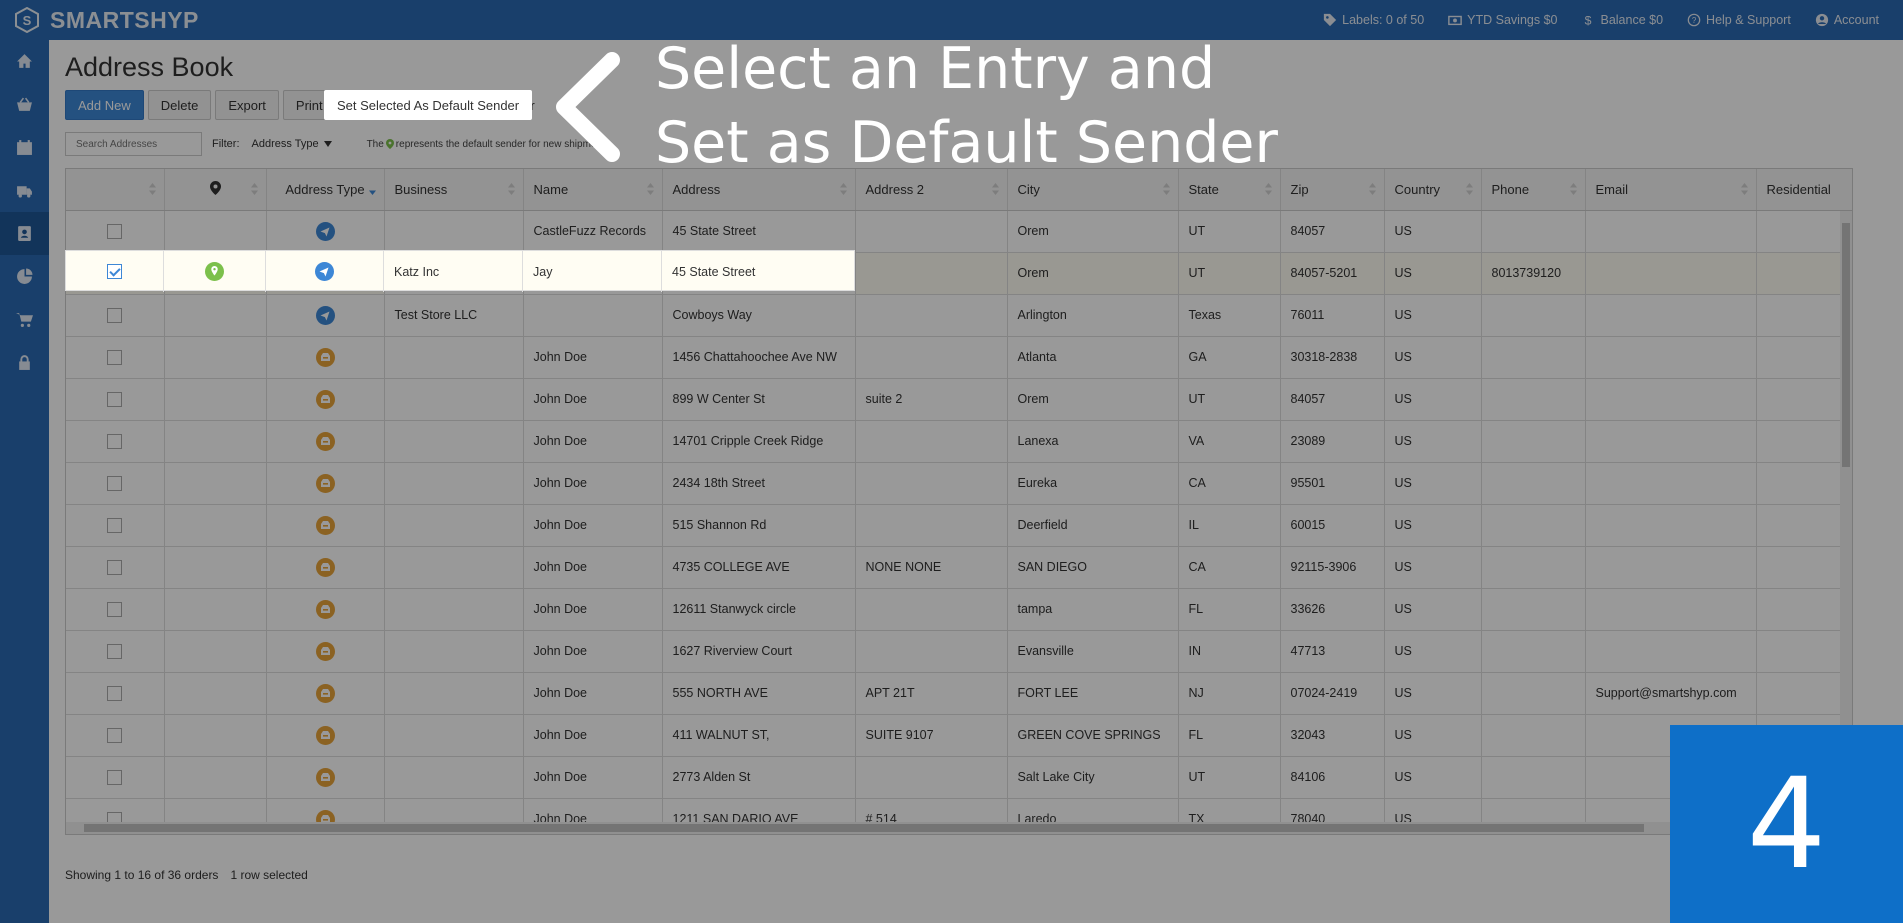  I want to click on set-default-sender-button-spotlight: Set Selected As Default Sender, so click(428, 105).